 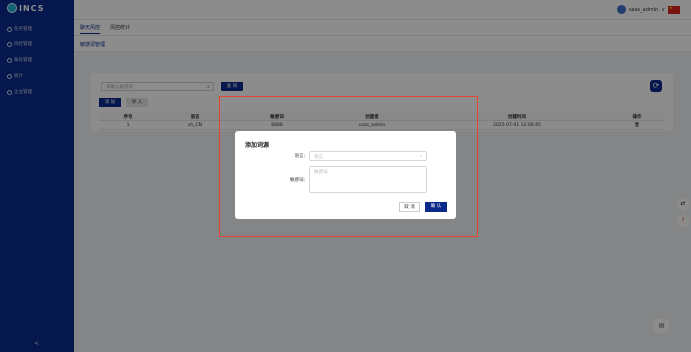 What do you see at coordinates (321, 172) in the screenshot?
I see `word-placeholder: 敏感词` at bounding box center [321, 172].